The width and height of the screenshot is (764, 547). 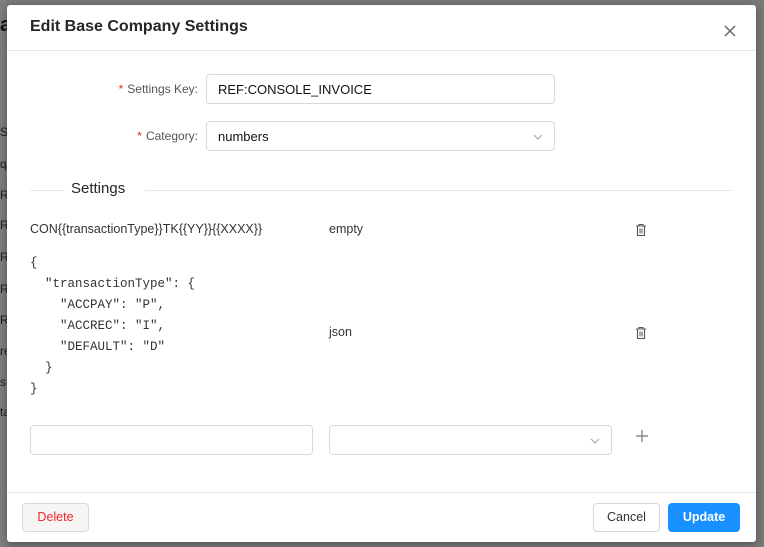 What do you see at coordinates (98, 188) in the screenshot?
I see `settings-heading: Settings` at bounding box center [98, 188].